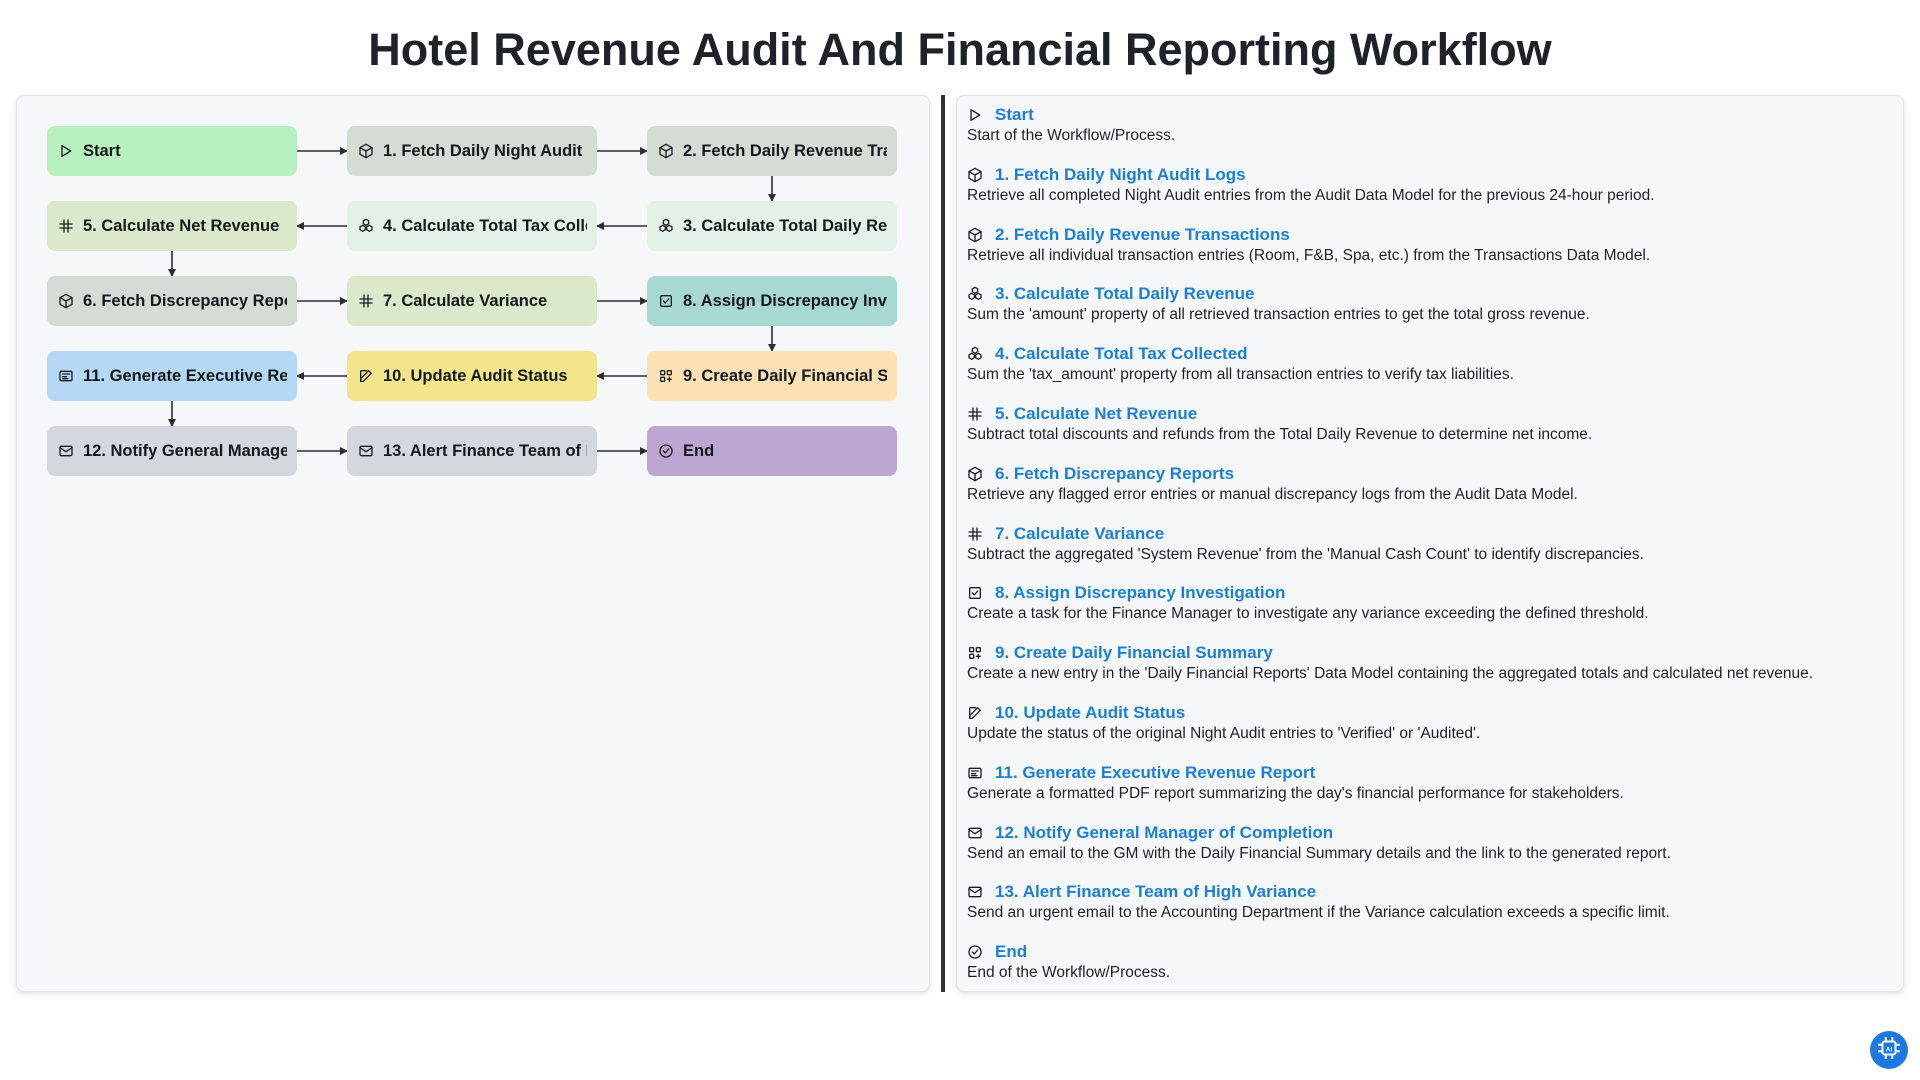 The image size is (1920, 1080). Describe the element at coordinates (1432, 833) in the screenshot. I see `step-title-link: 12. Notify General Manager of Completion` at that location.